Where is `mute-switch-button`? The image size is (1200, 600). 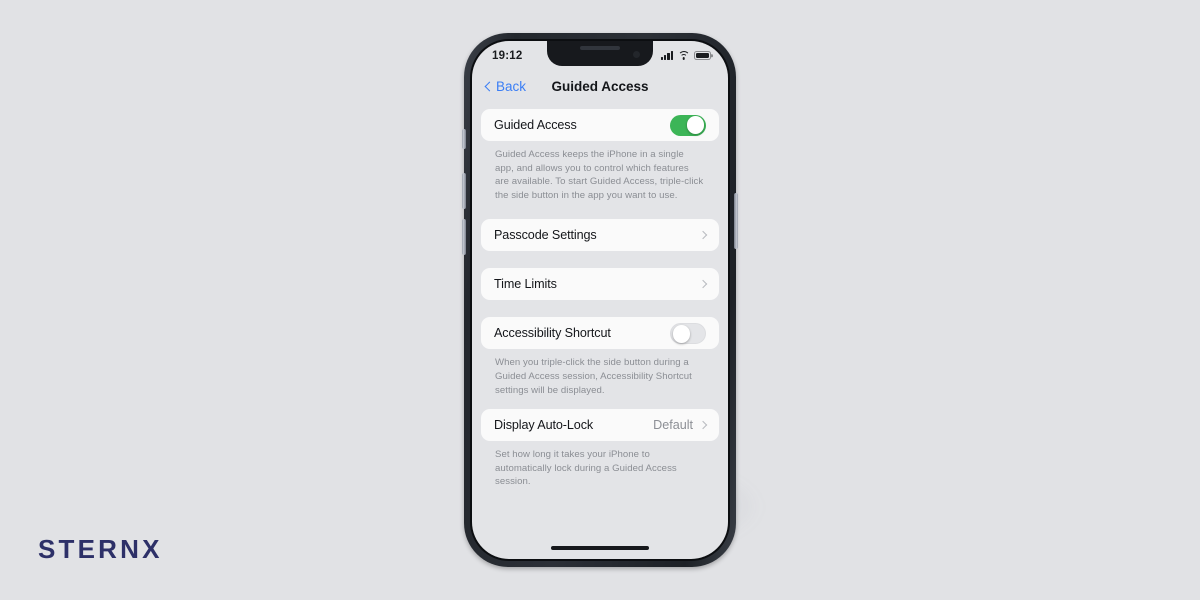 mute-switch-button is located at coordinates (464, 139).